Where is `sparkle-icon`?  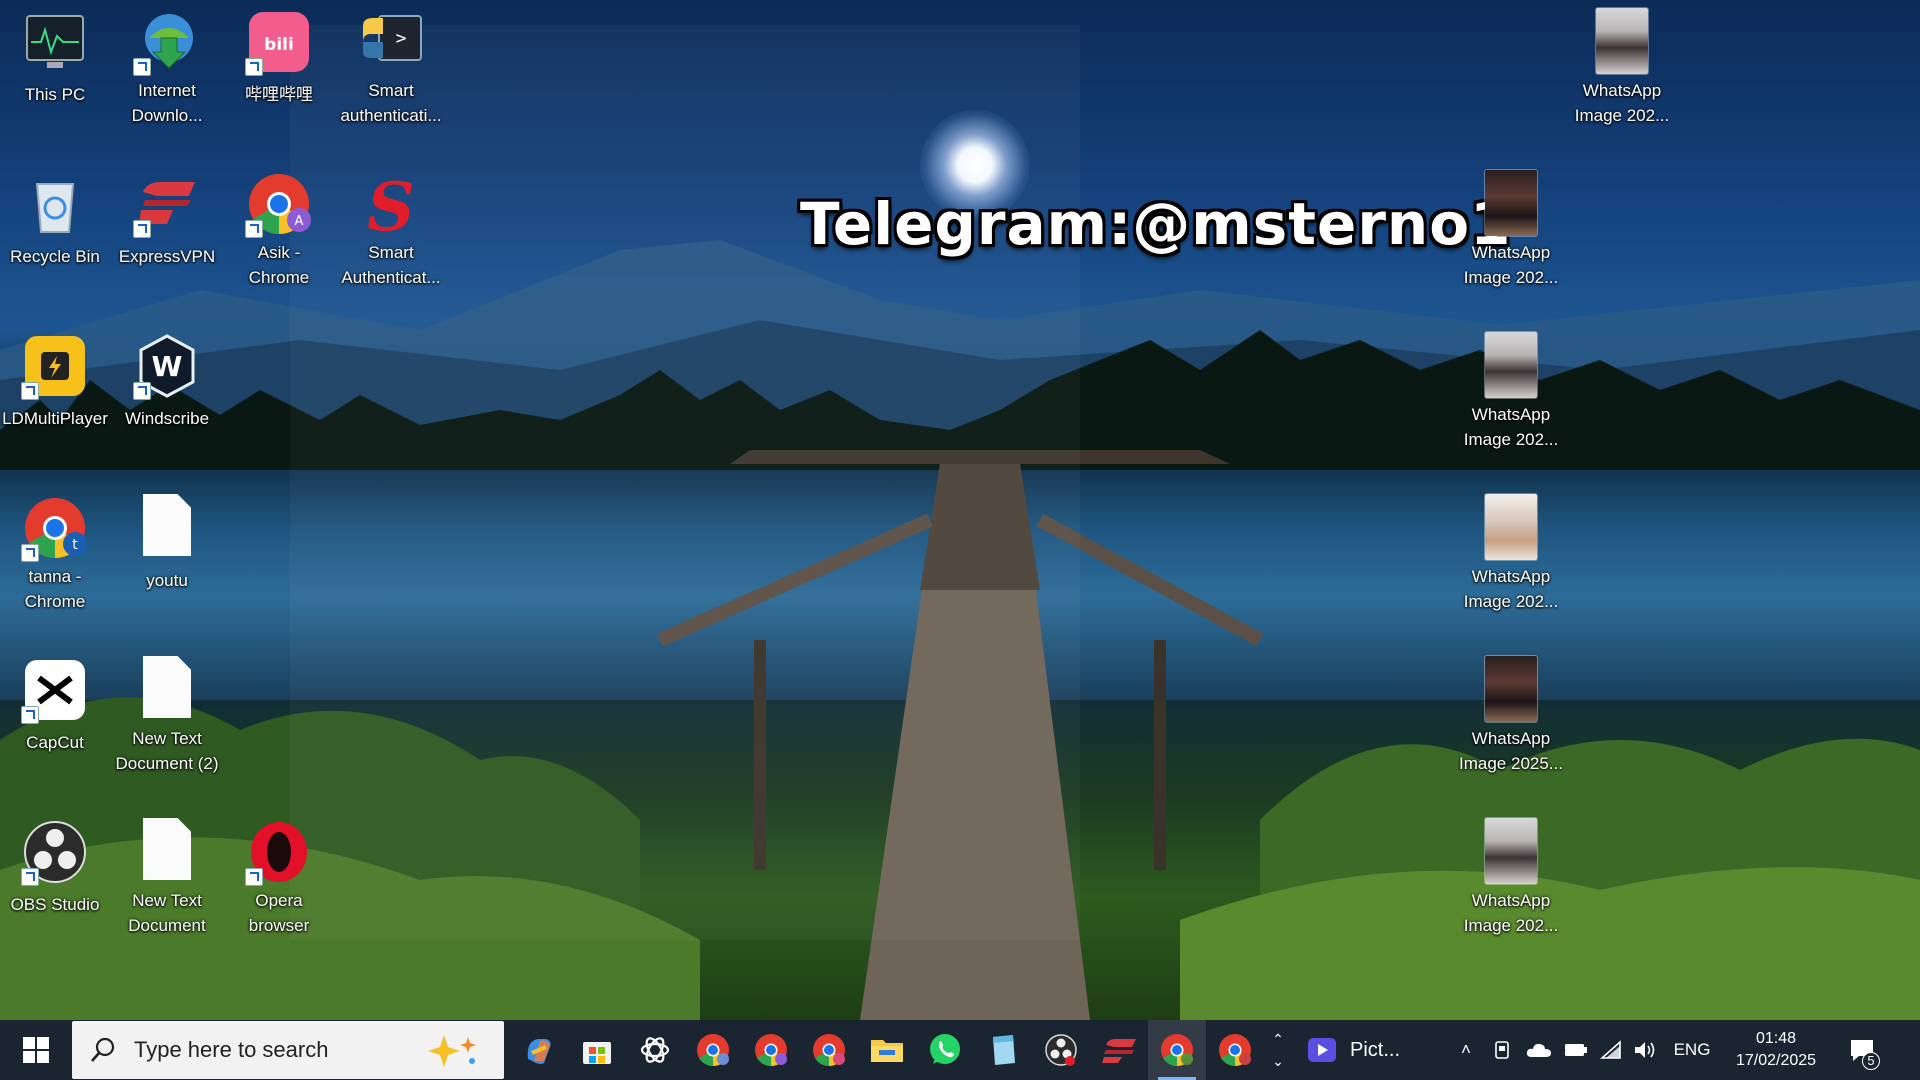 sparkle-icon is located at coordinates (452, 1051).